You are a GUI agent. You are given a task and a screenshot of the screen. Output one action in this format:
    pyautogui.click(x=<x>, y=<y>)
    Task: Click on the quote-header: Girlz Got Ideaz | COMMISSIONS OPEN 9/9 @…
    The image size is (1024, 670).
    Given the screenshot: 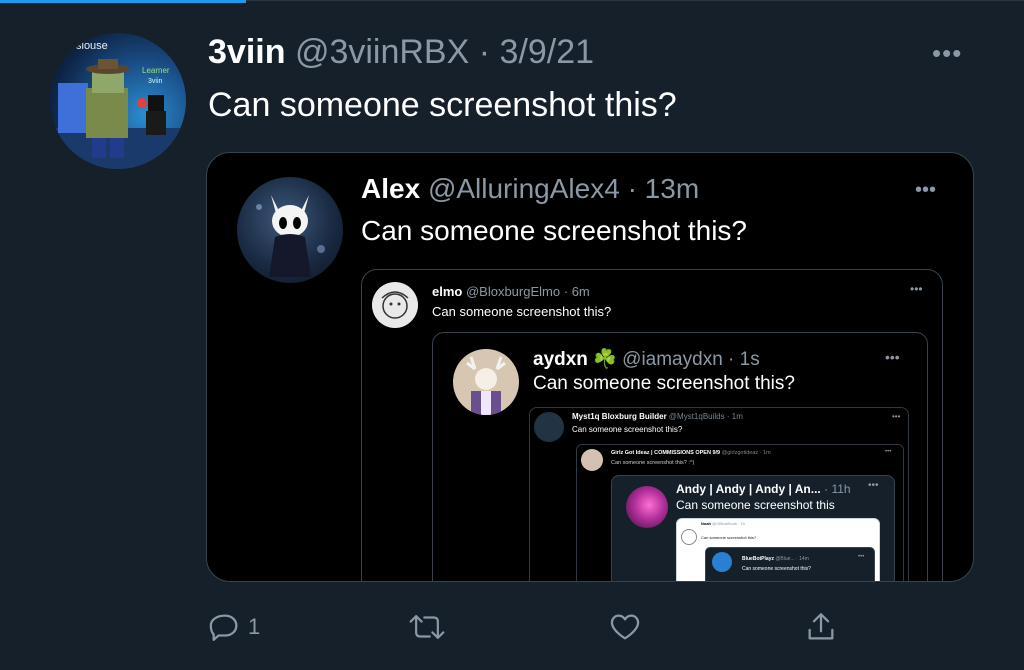 What is the action you would take?
    pyautogui.click(x=691, y=453)
    